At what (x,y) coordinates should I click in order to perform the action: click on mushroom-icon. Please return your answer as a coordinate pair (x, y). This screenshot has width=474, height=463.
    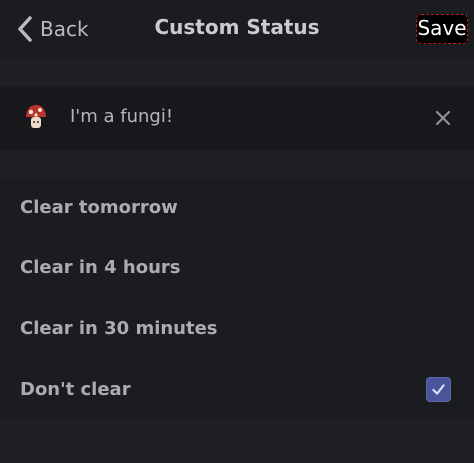
    Looking at the image, I should click on (36, 117).